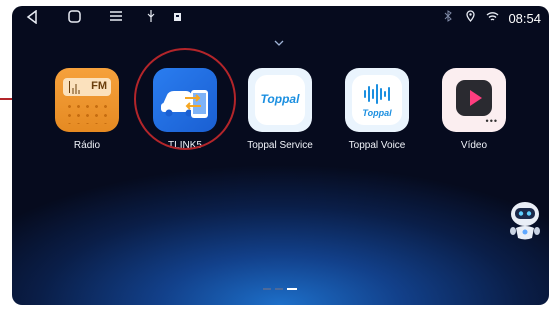 The image size is (553, 309). I want to click on app-toppal-service: Toppal Toppal Service, so click(280, 109).